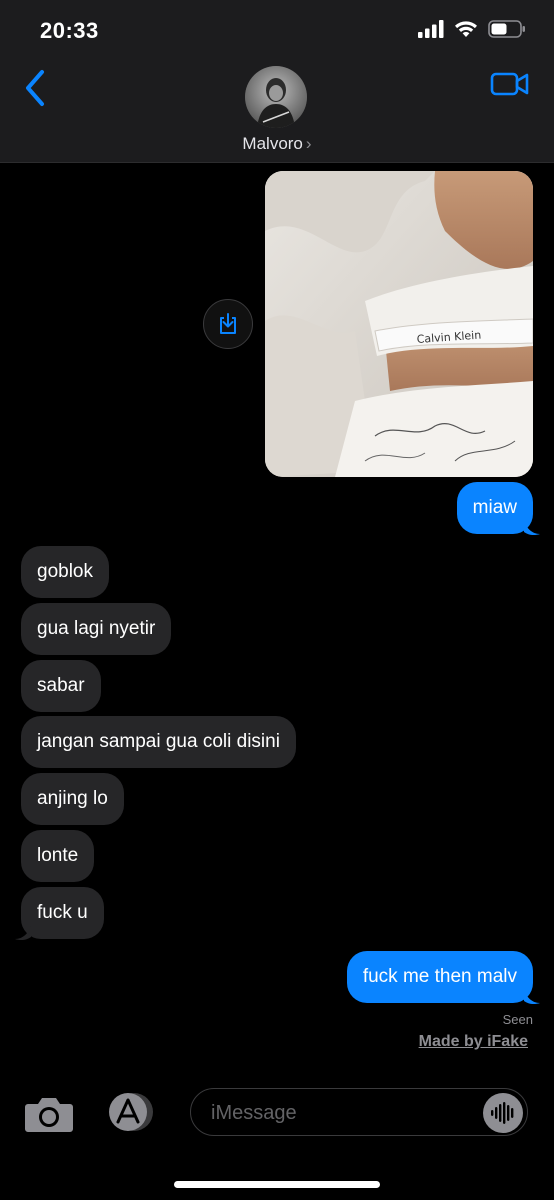 The height and width of the screenshot is (1200, 554). I want to click on received-message: anjing lo, so click(72, 799).